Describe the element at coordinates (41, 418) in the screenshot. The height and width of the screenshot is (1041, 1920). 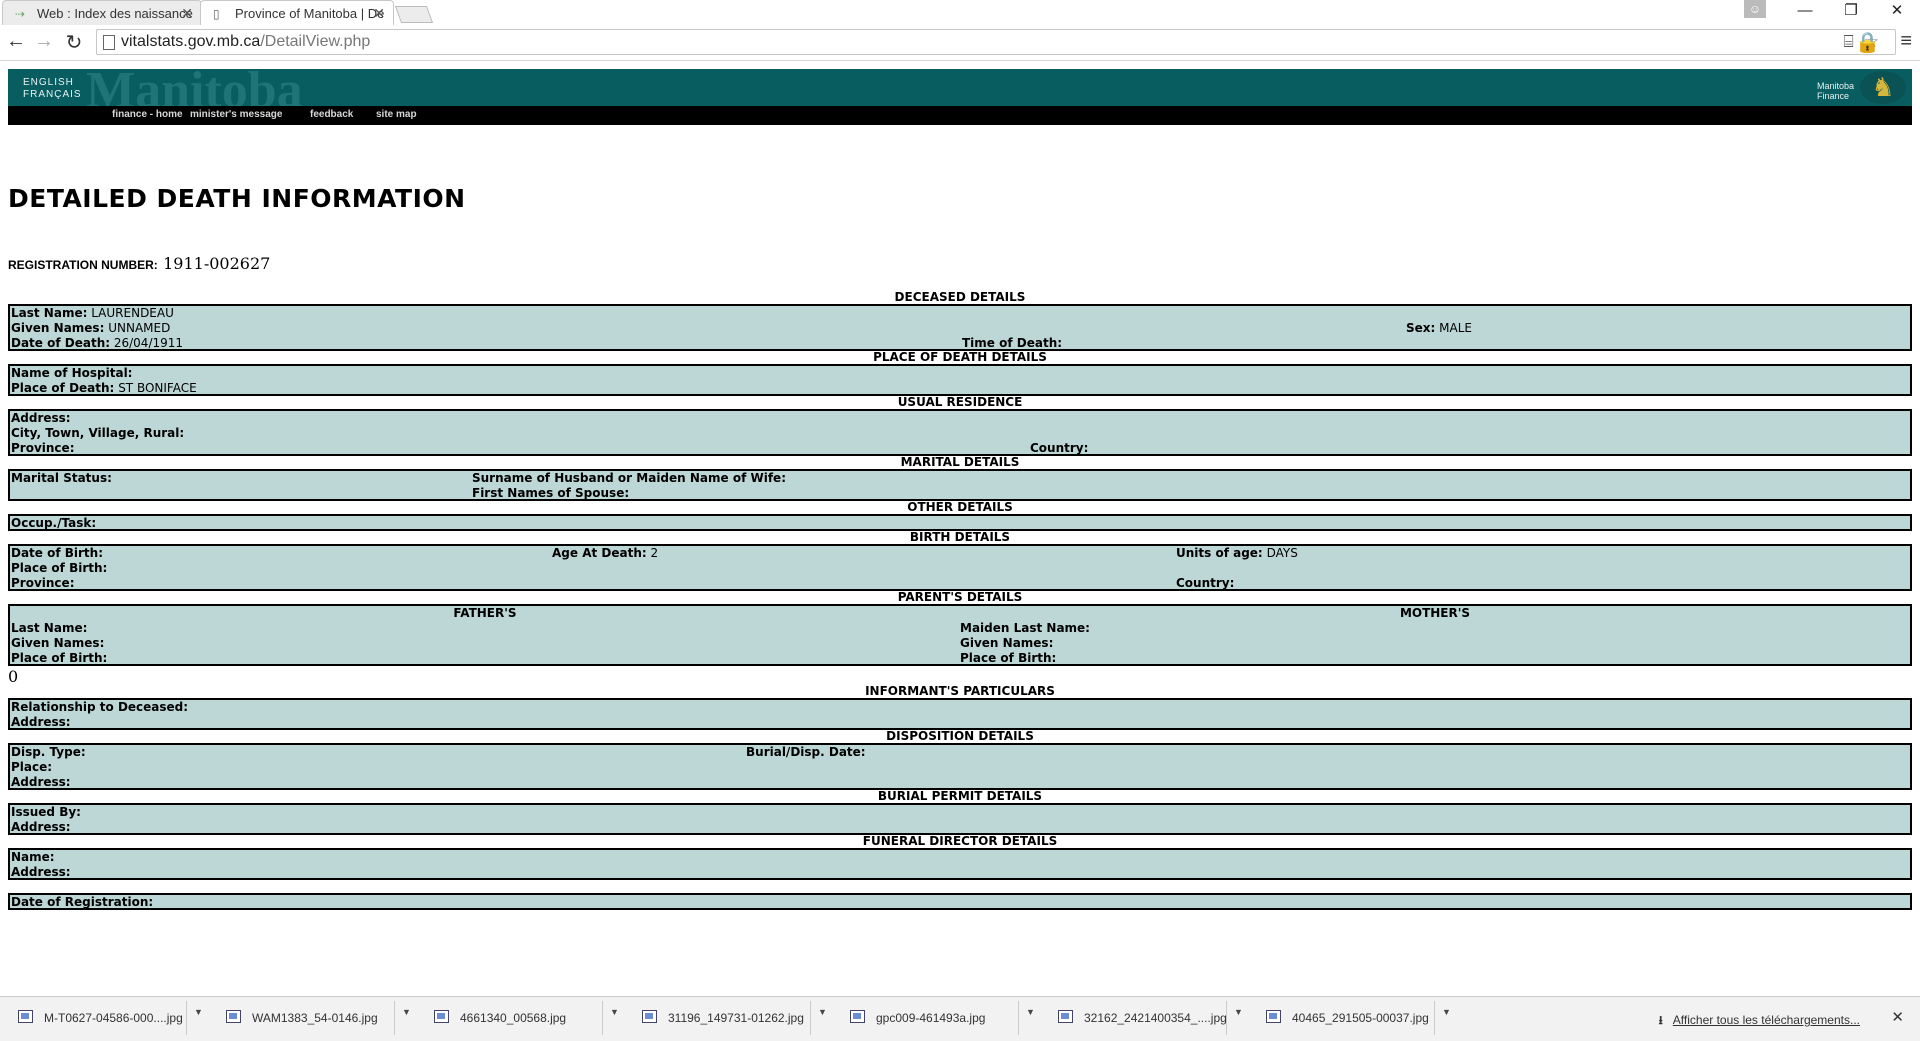
I see `residence-address-label: Address:` at that location.